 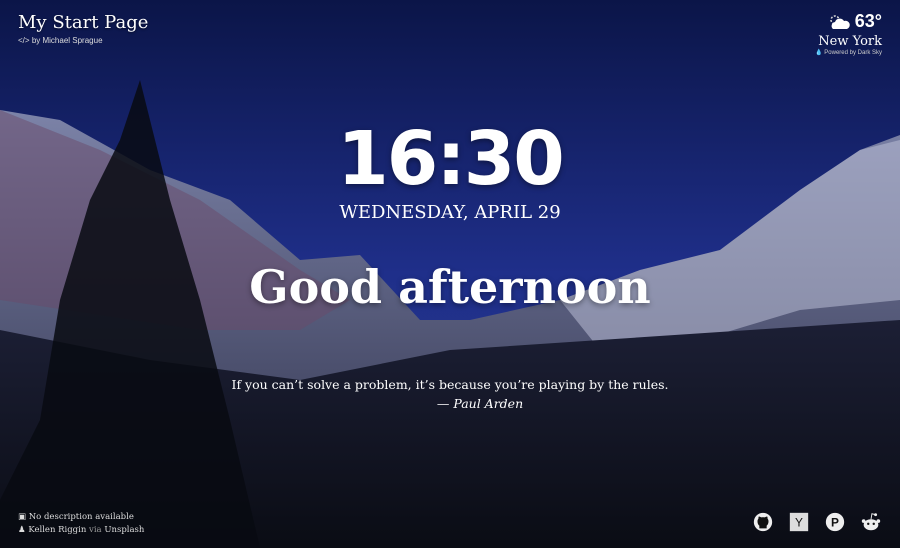 I want to click on photographer-link: Kellen Riggin, so click(x=57, y=530).